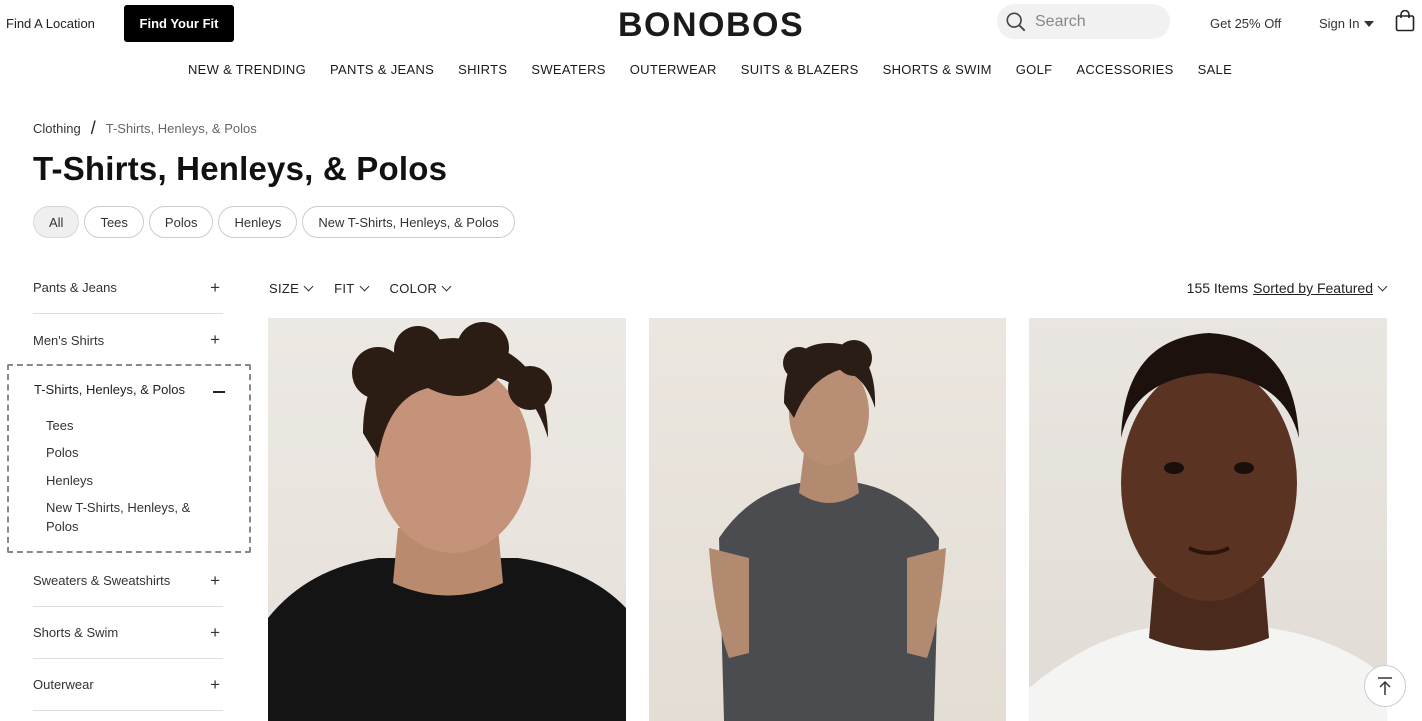 This screenshot has width=1422, height=721. What do you see at coordinates (128, 685) in the screenshot?
I see `sidebar-item-outerwear: Outerwear +` at bounding box center [128, 685].